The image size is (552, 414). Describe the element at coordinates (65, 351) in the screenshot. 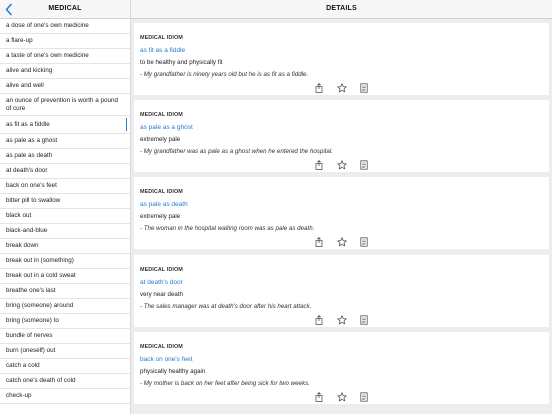

I see `list-item: burn (oneself) out` at that location.